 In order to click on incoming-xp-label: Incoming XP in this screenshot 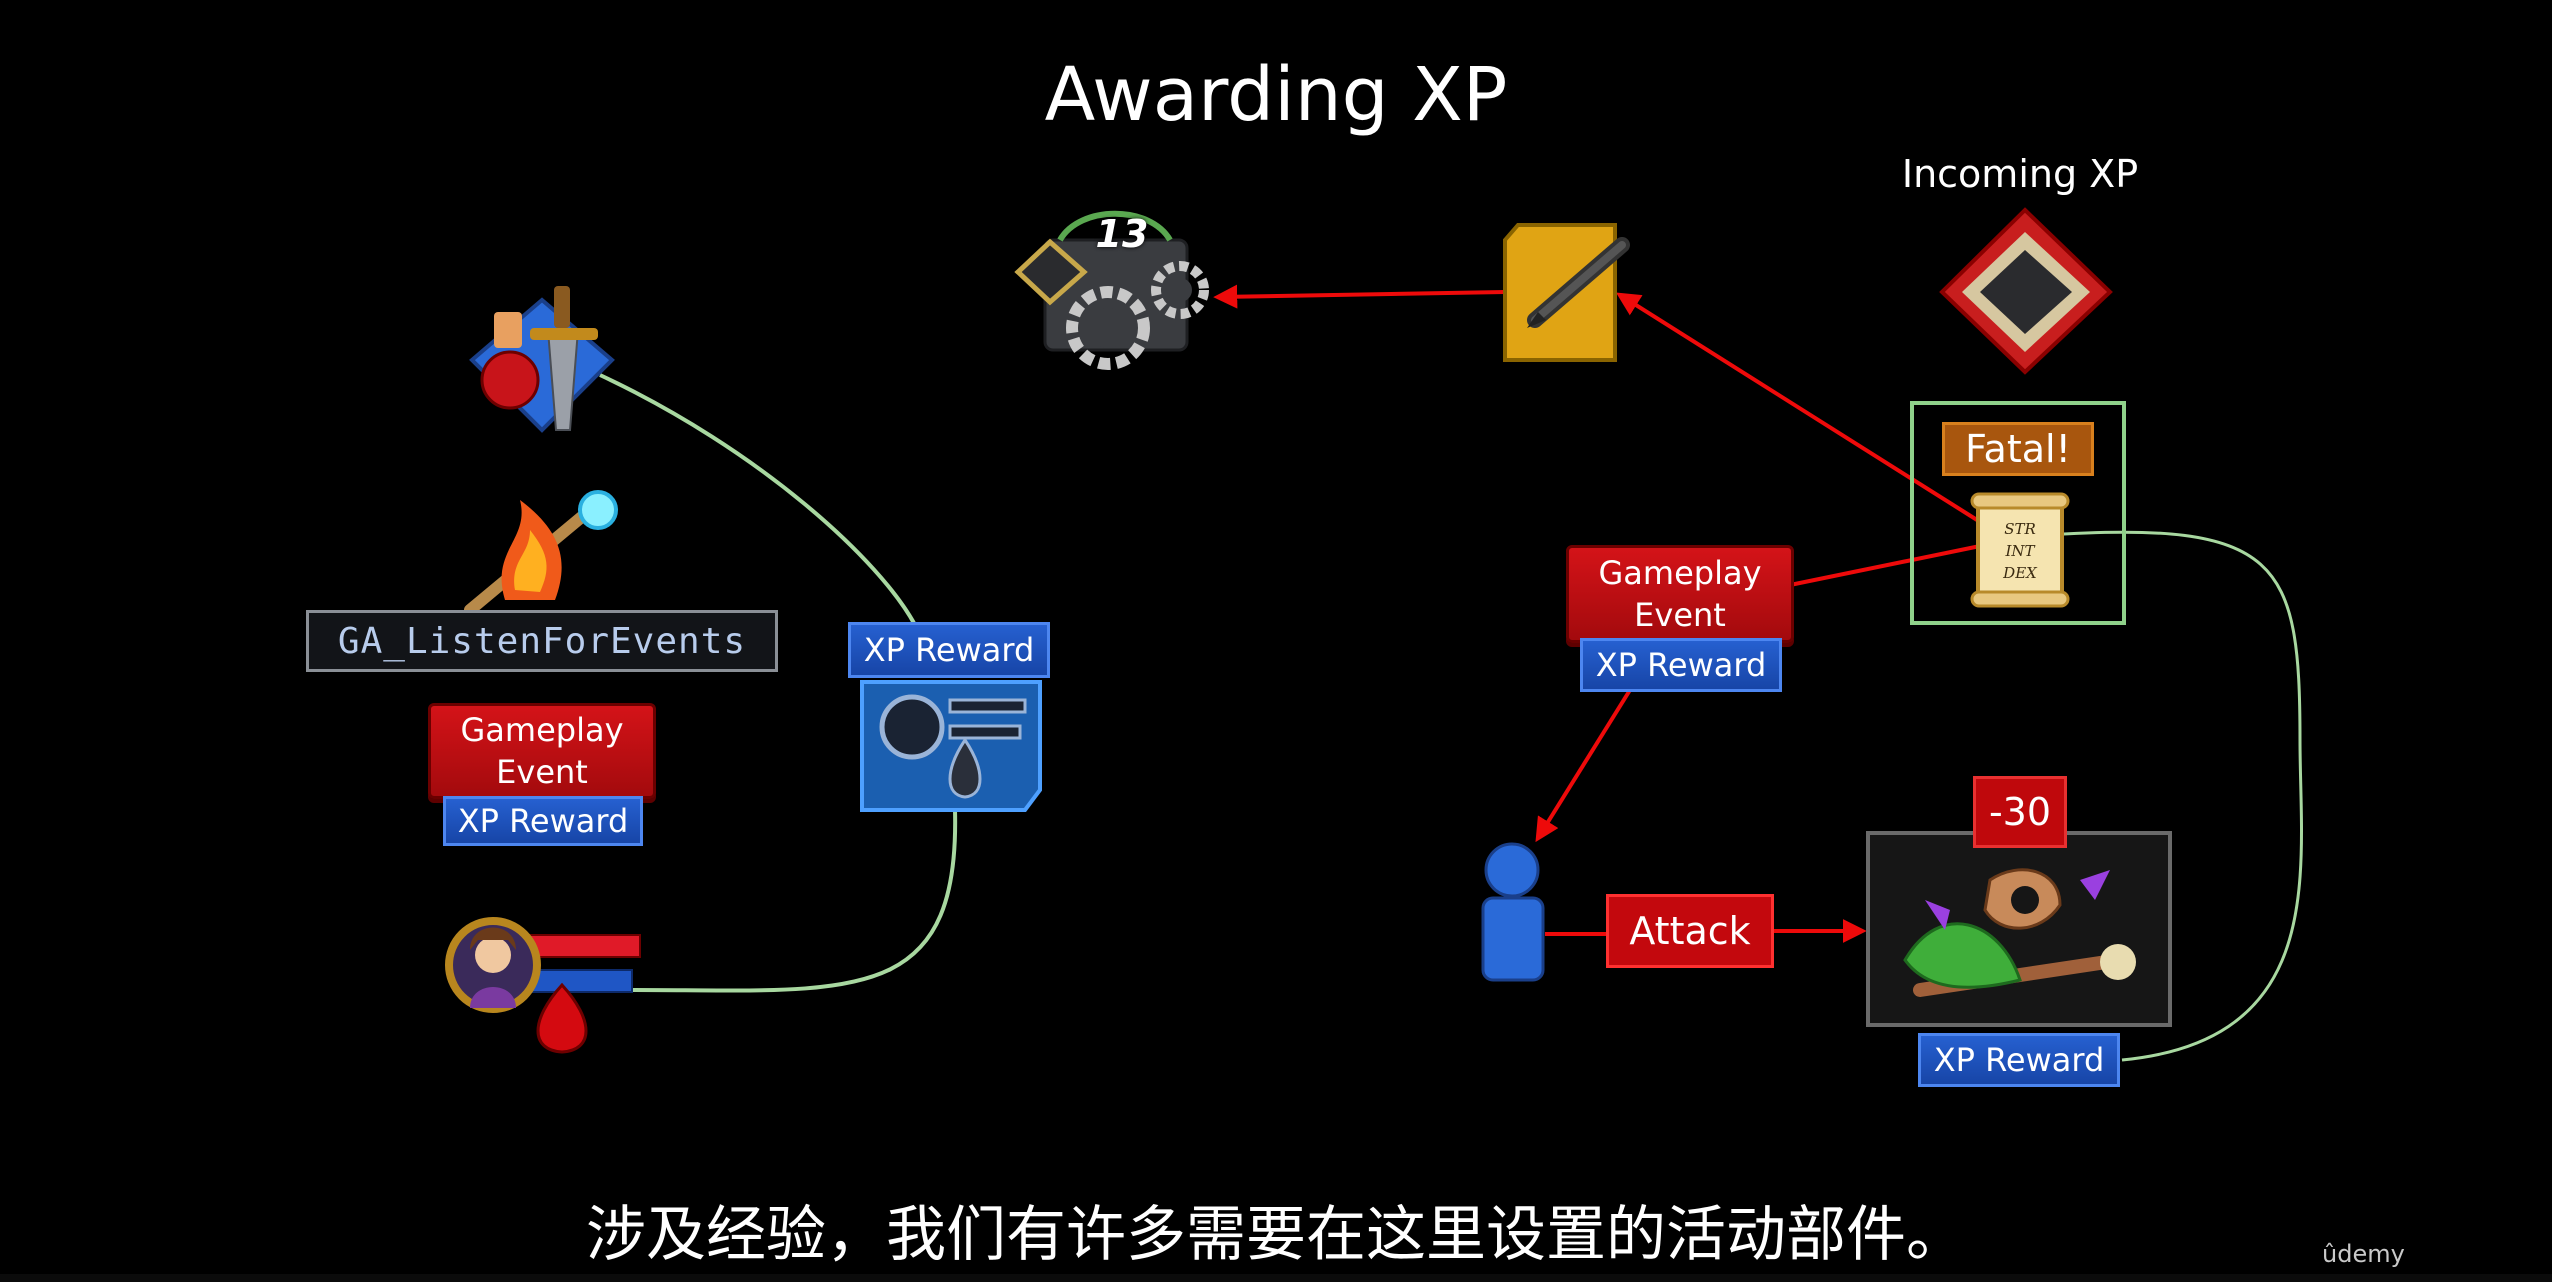, I will do `click(2020, 174)`.